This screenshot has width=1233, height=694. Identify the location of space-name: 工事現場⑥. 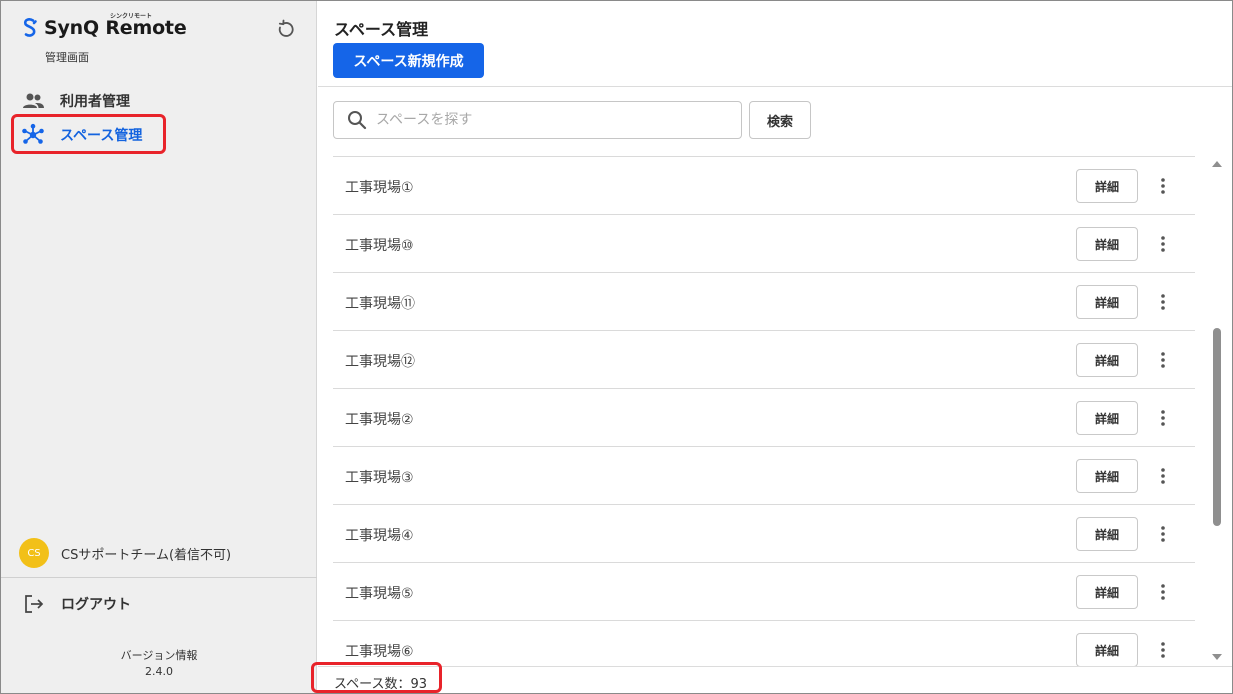
(379, 652).